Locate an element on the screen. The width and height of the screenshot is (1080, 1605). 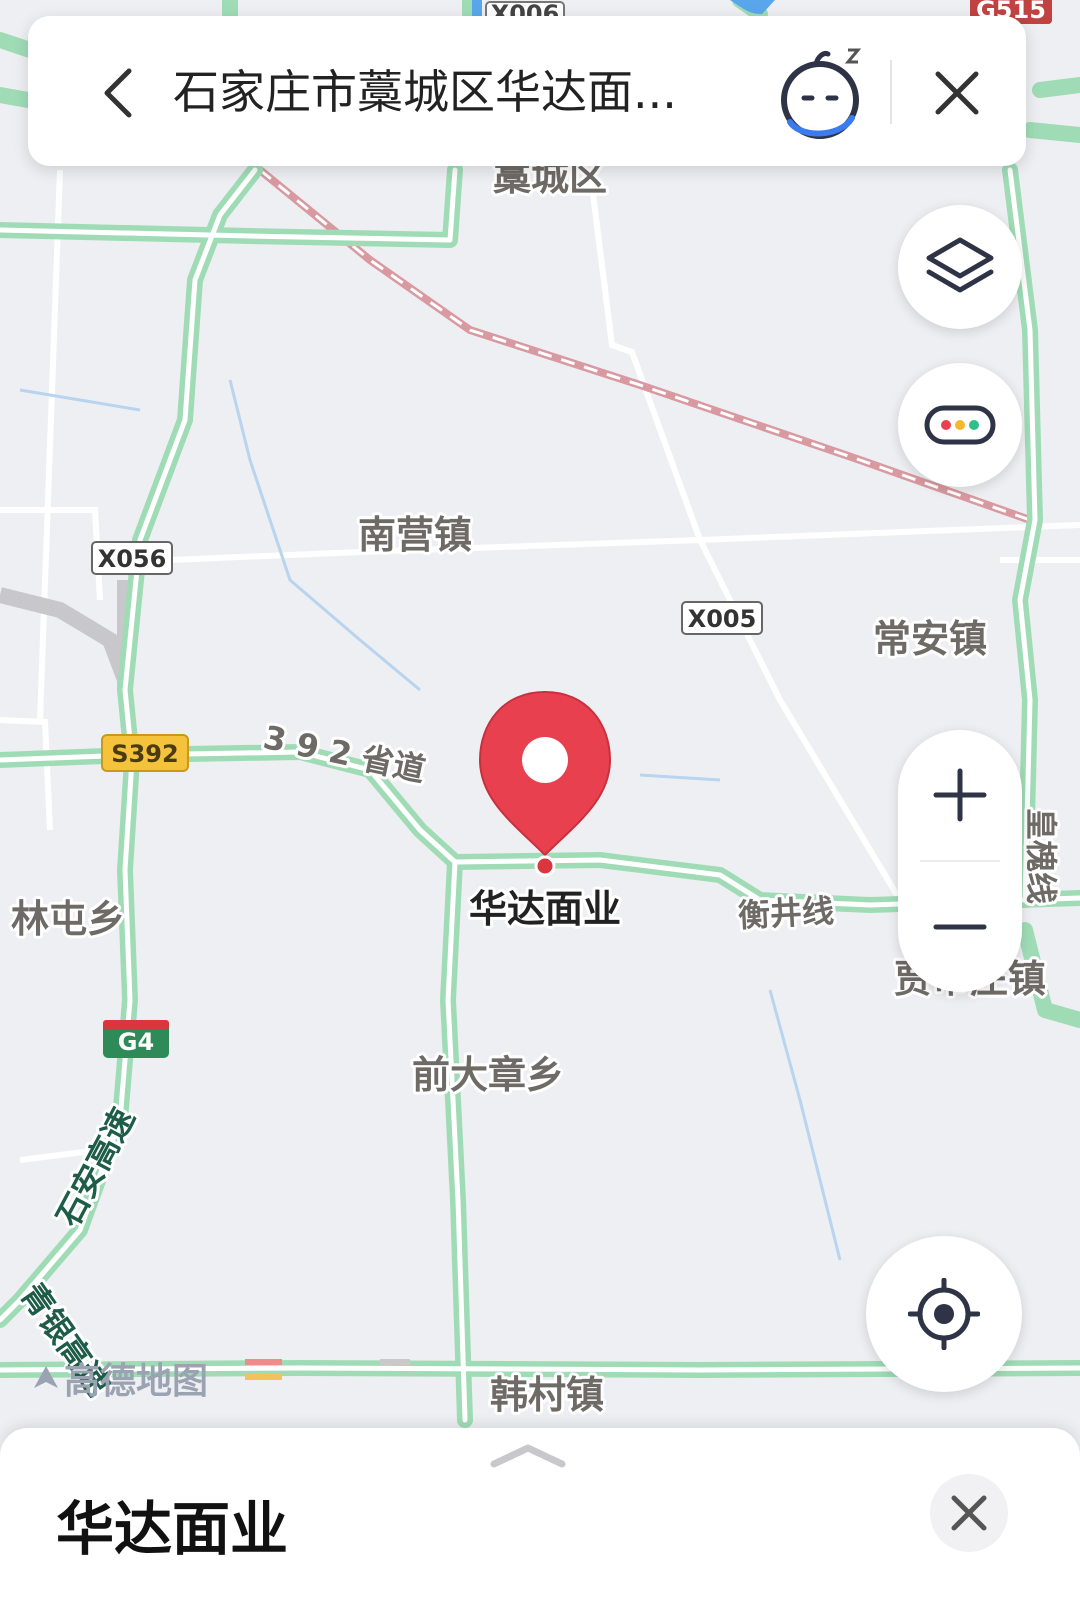
shield-g4: G4 is located at coordinates (136, 1039).